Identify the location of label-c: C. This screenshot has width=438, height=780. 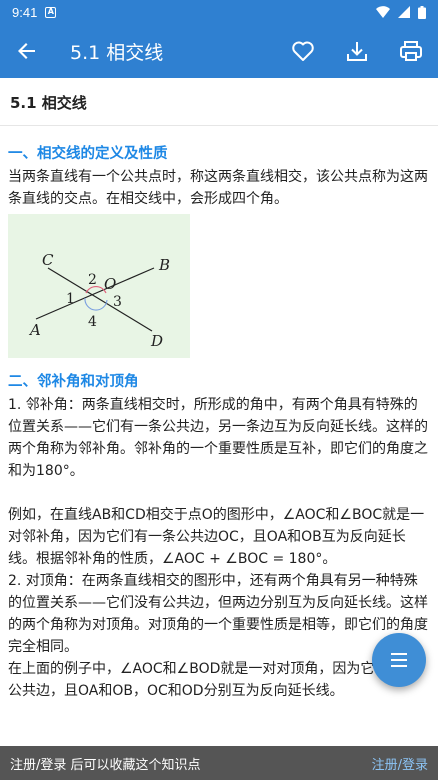
(48, 260).